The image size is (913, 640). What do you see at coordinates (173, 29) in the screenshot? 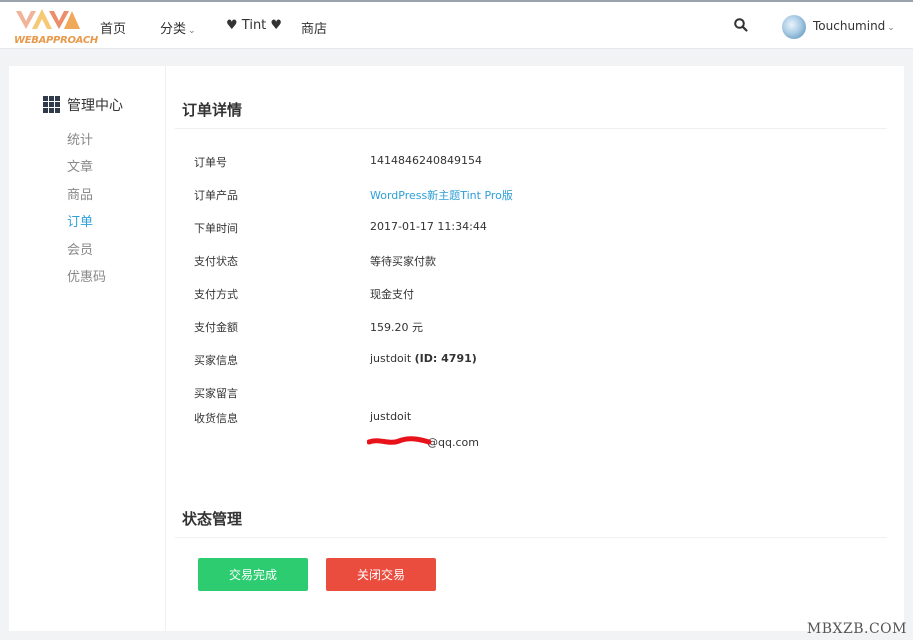
I see `nav-categories-label: 分类` at bounding box center [173, 29].